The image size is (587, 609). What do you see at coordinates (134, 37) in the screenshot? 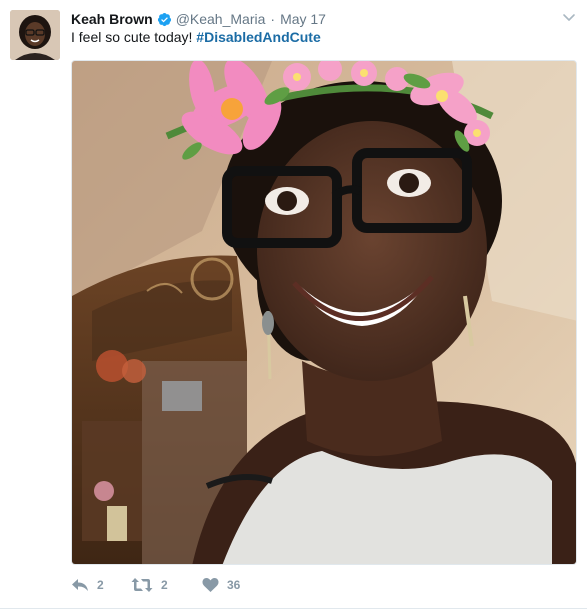
I see `tweet-text-body: I feel so cute today!` at bounding box center [134, 37].